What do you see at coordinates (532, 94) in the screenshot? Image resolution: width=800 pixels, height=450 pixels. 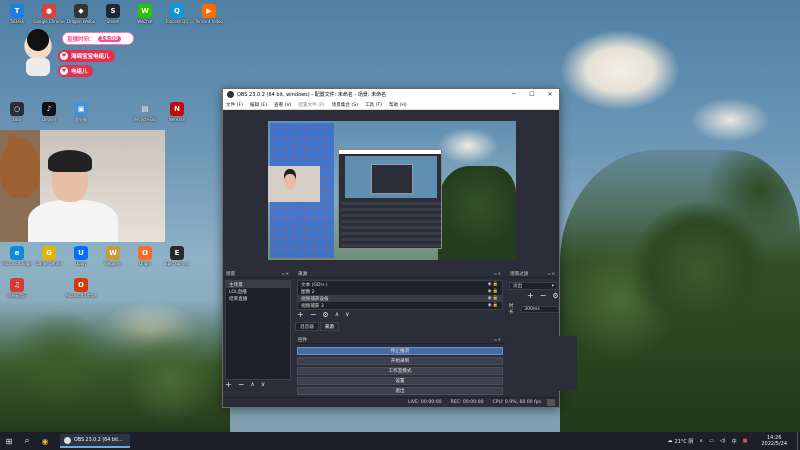 I see `maximize-icon: ☐` at bounding box center [532, 94].